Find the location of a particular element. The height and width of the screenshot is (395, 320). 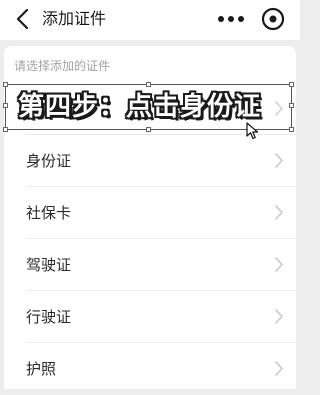

list-item-passport: 护照 is located at coordinates (150, 369).